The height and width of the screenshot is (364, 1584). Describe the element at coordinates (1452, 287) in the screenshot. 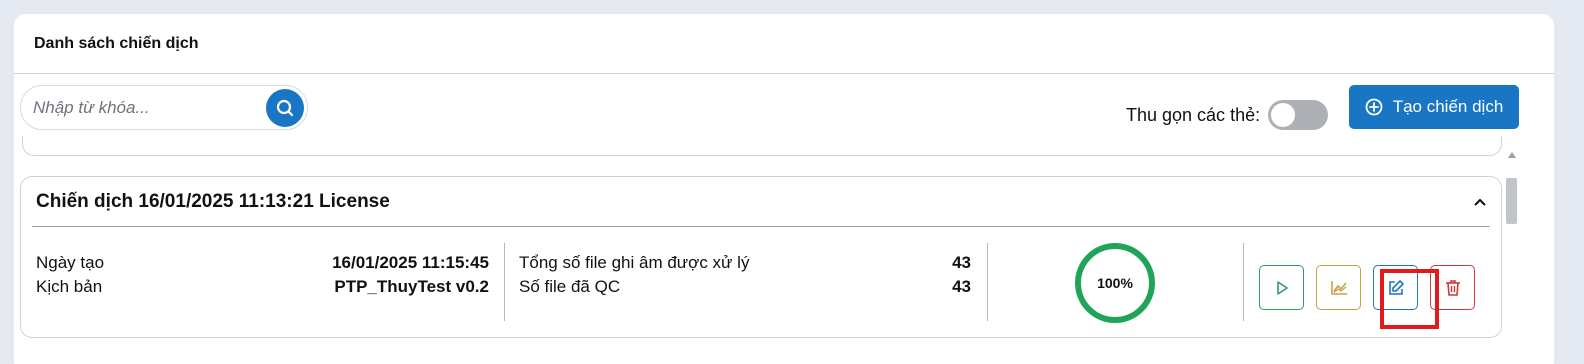

I see `trash-icon` at that location.